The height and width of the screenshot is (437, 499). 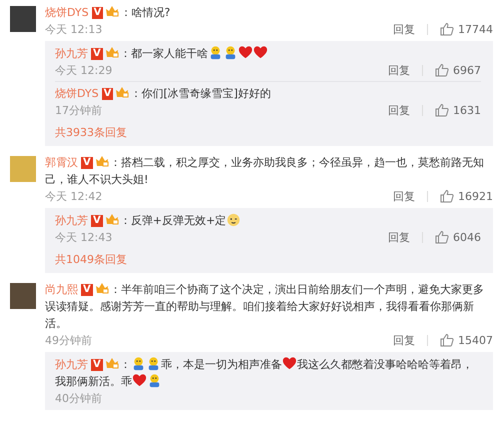 I want to click on timestamp: 49分钟前, so click(x=69, y=340).